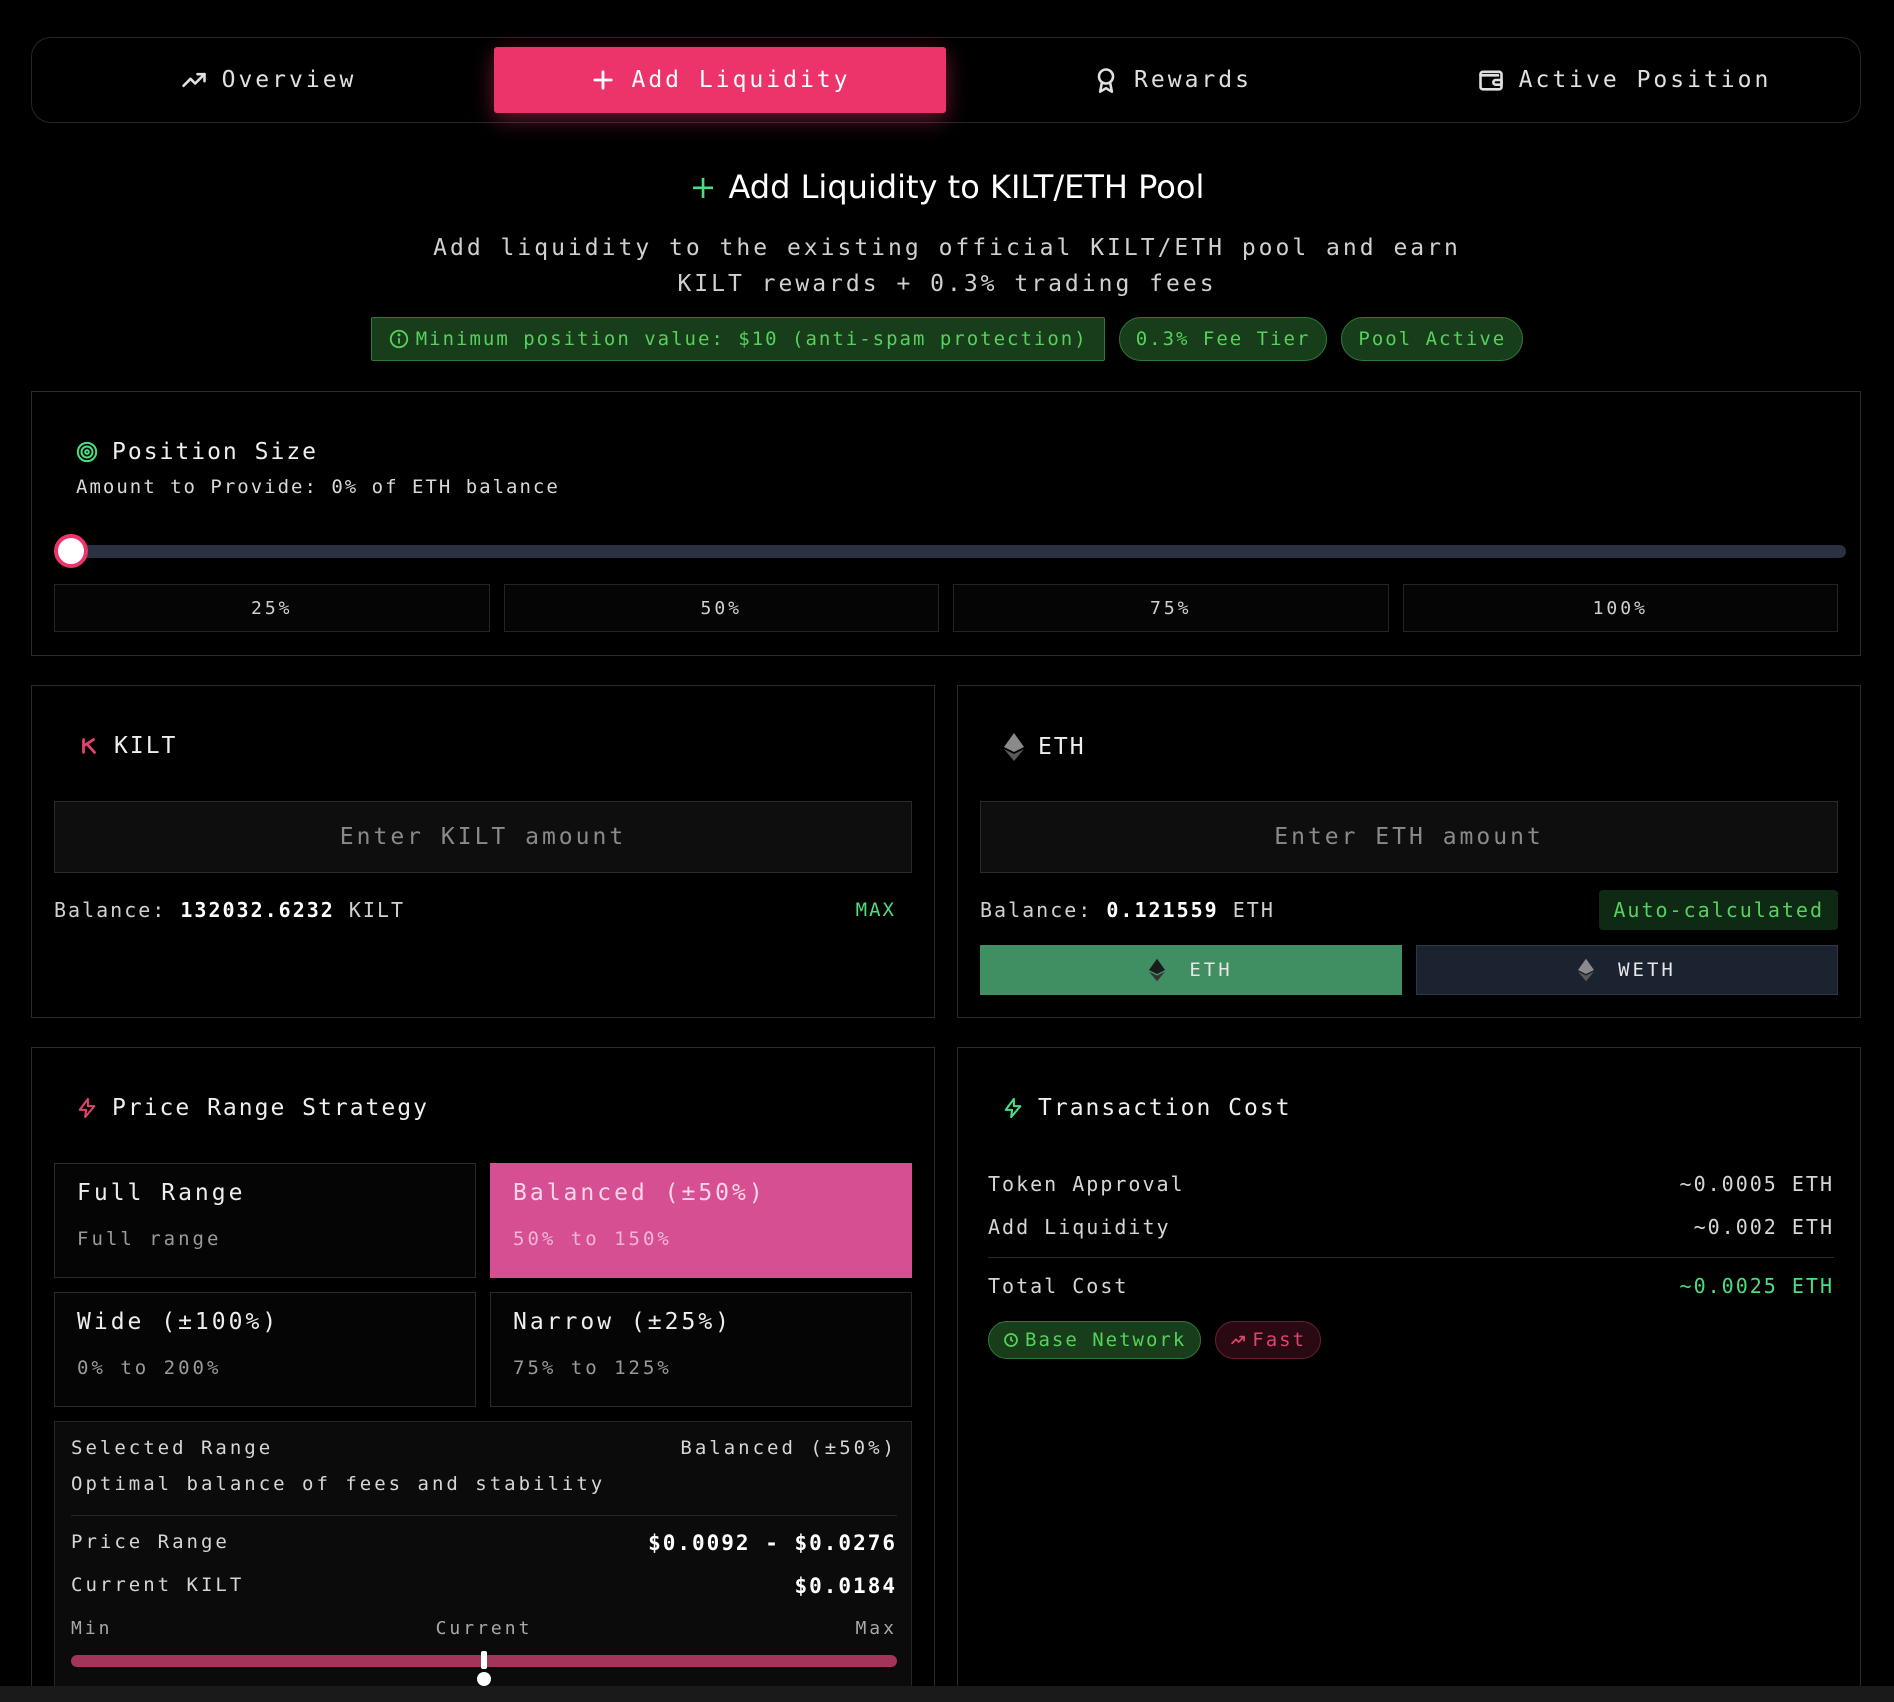 This screenshot has width=1894, height=1702. I want to click on preset-25-button: 25%, so click(272, 608).